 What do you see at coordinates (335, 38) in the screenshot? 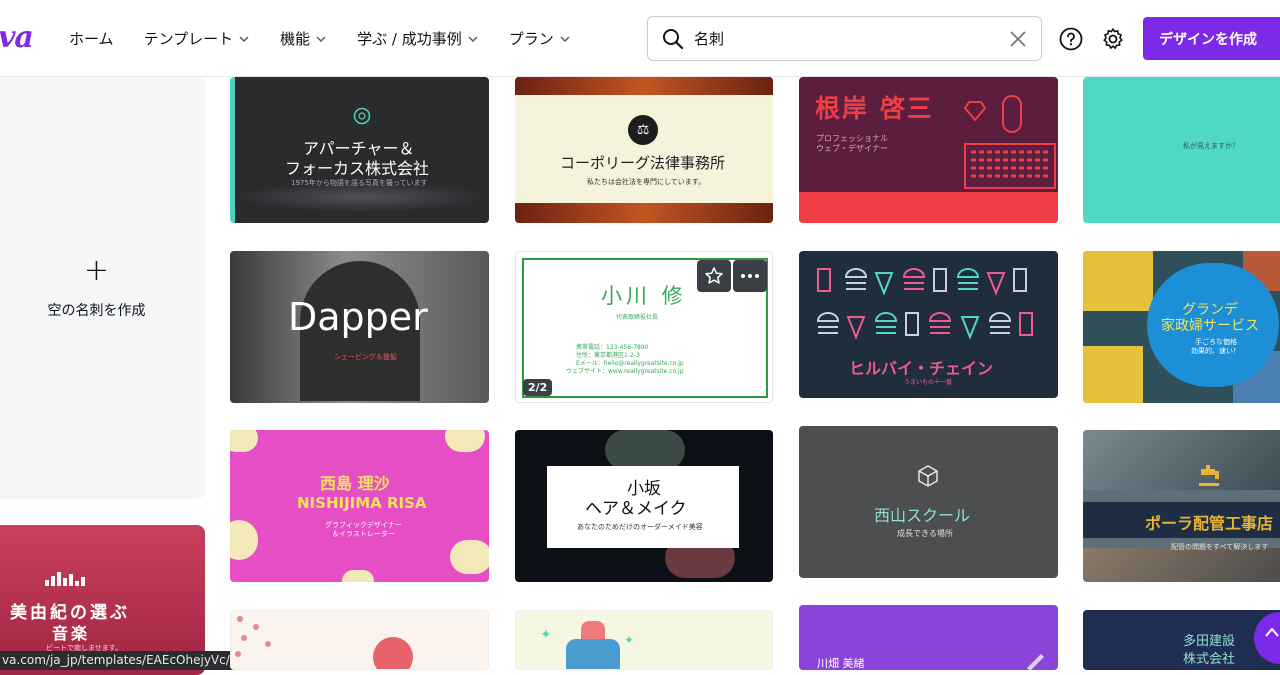
I see `main-nav: ホーム テンプレート 機能 学ぶ / 成功事例 プラン` at bounding box center [335, 38].